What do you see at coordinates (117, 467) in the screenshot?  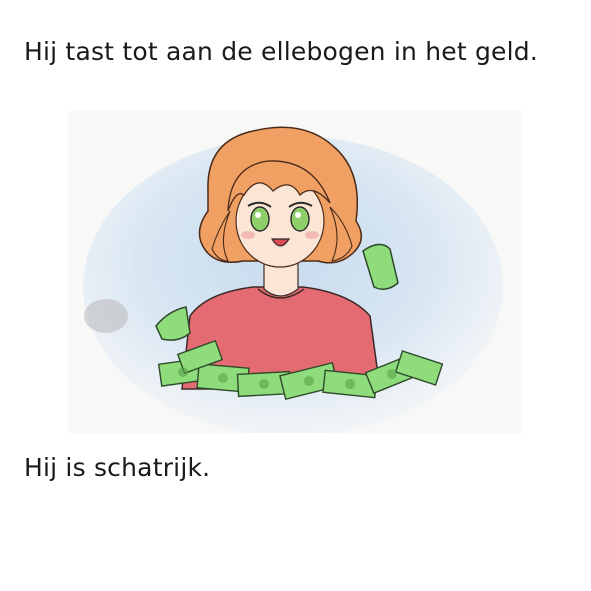 I see `caption-bottom: Hij is schatrijk.` at bounding box center [117, 467].